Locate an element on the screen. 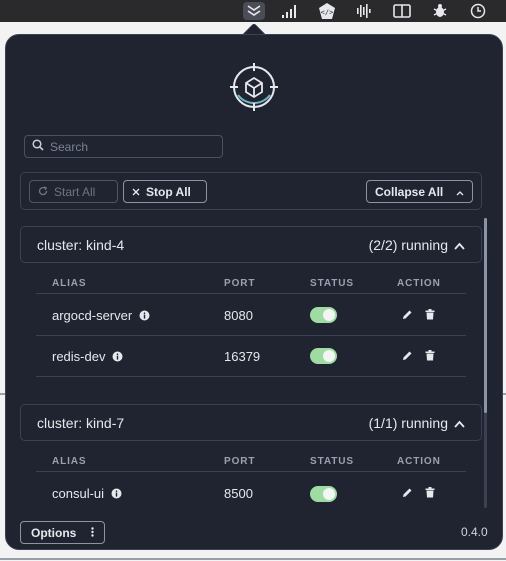  search-box is located at coordinates (123, 146).